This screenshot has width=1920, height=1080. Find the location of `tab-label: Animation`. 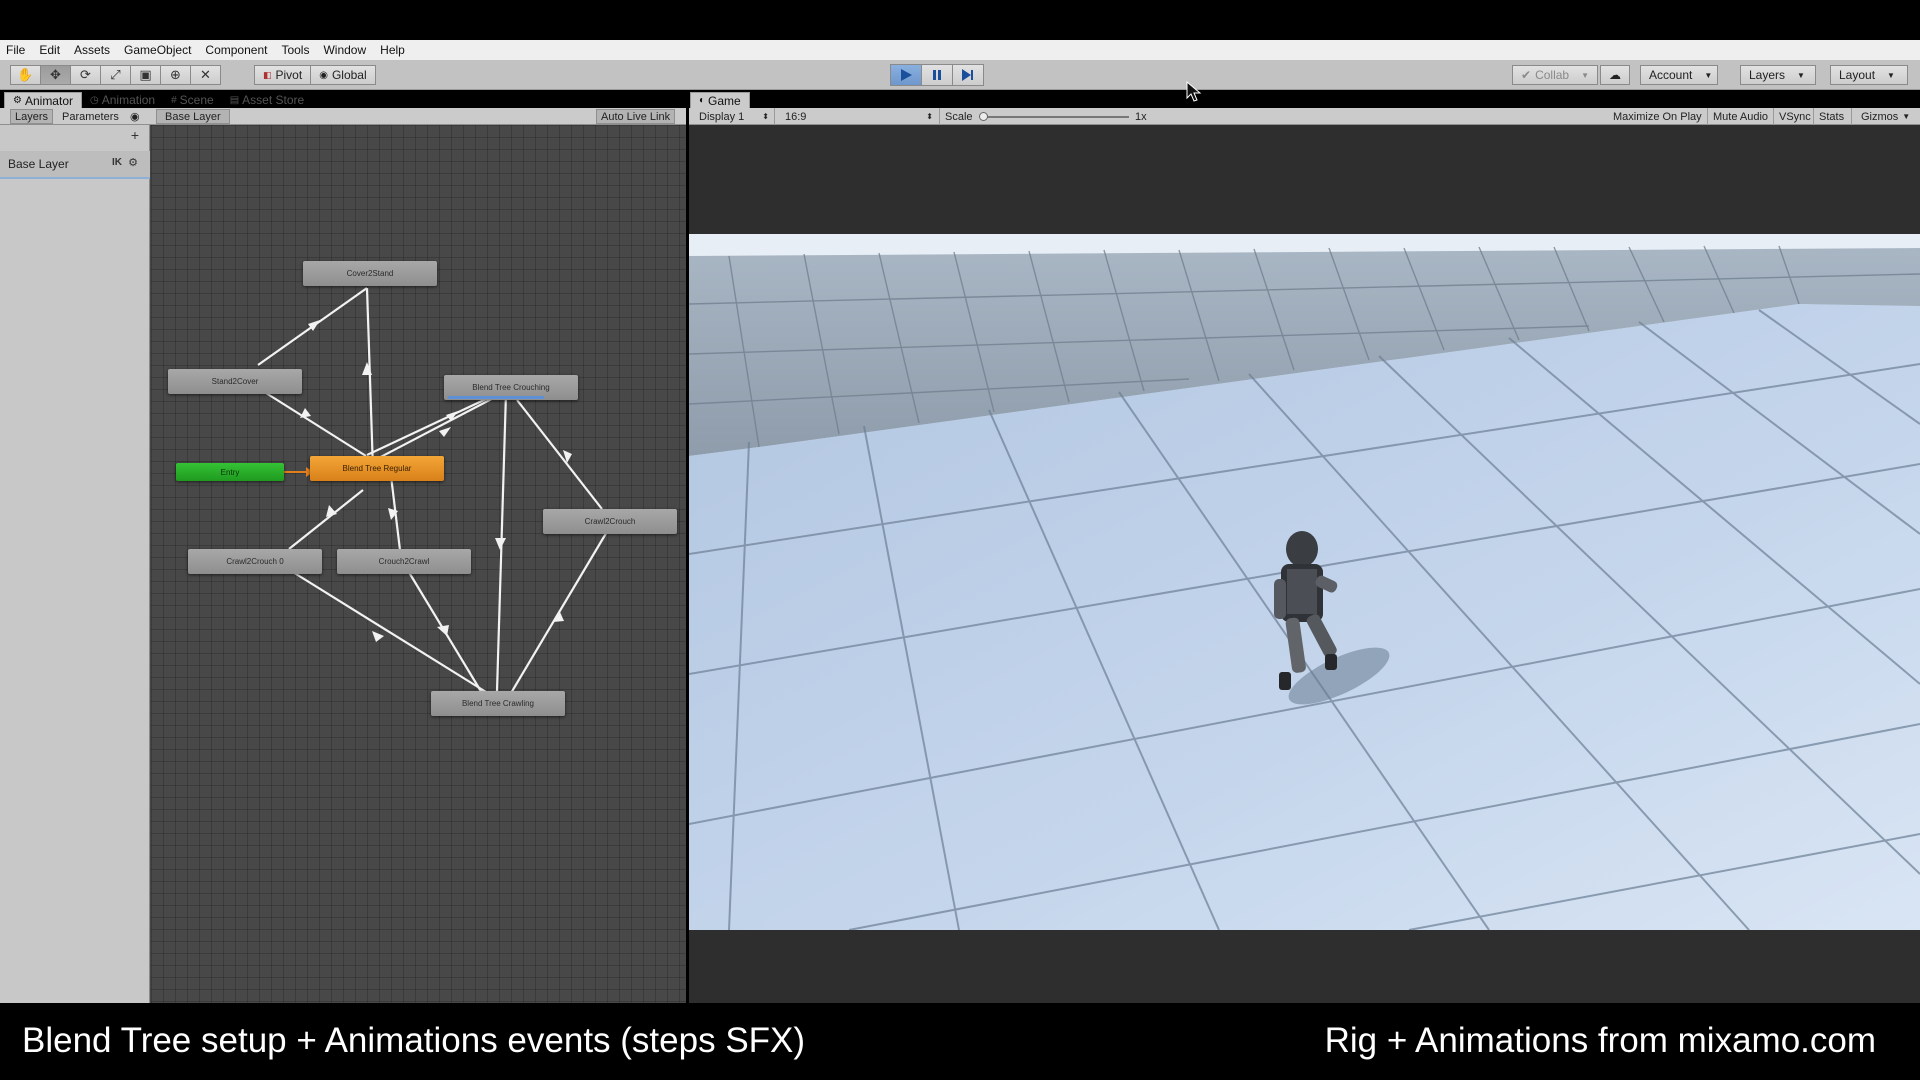

tab-label: Animation is located at coordinates (128, 100).